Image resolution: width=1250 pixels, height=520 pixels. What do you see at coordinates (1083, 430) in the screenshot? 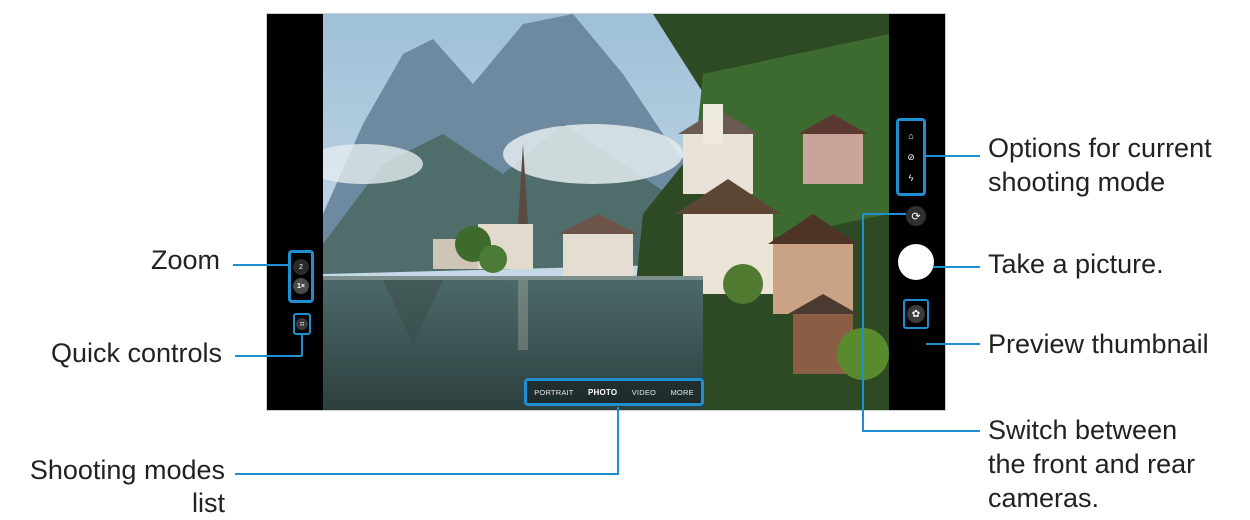
I see `callout-switch-1: Switch between` at bounding box center [1083, 430].